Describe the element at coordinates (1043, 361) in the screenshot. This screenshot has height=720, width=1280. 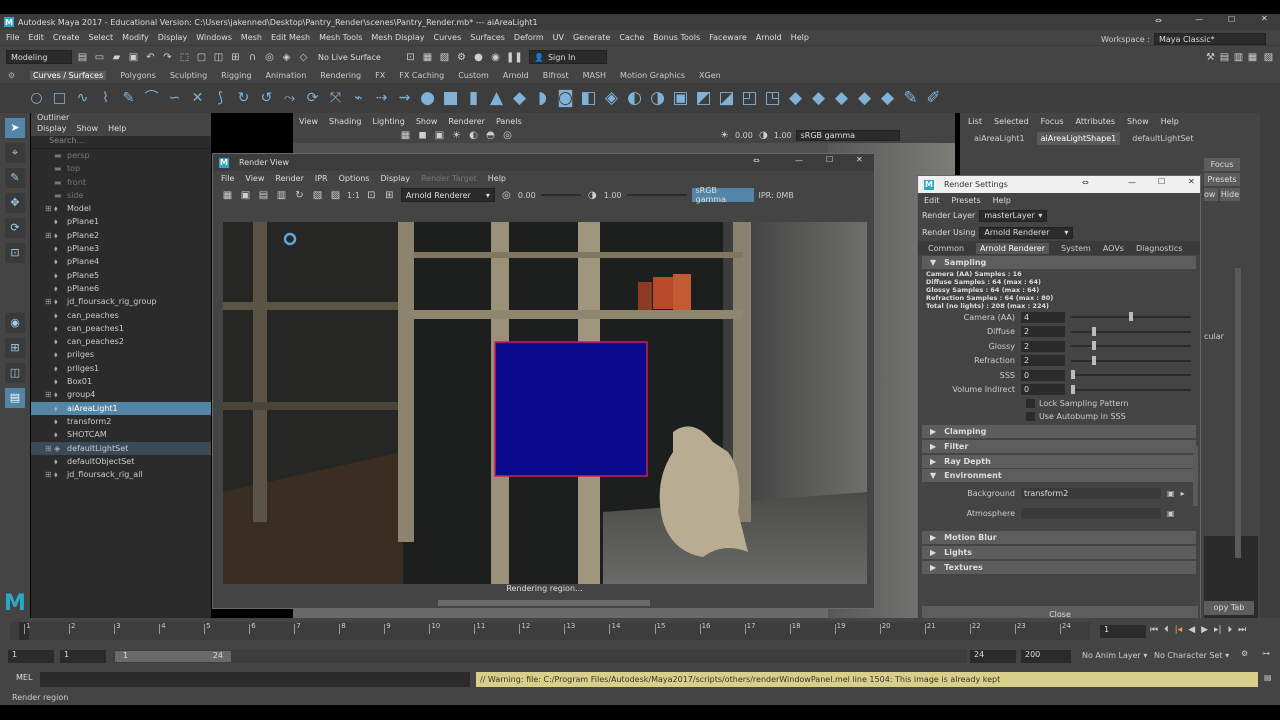
I see `field-value: 2` at that location.